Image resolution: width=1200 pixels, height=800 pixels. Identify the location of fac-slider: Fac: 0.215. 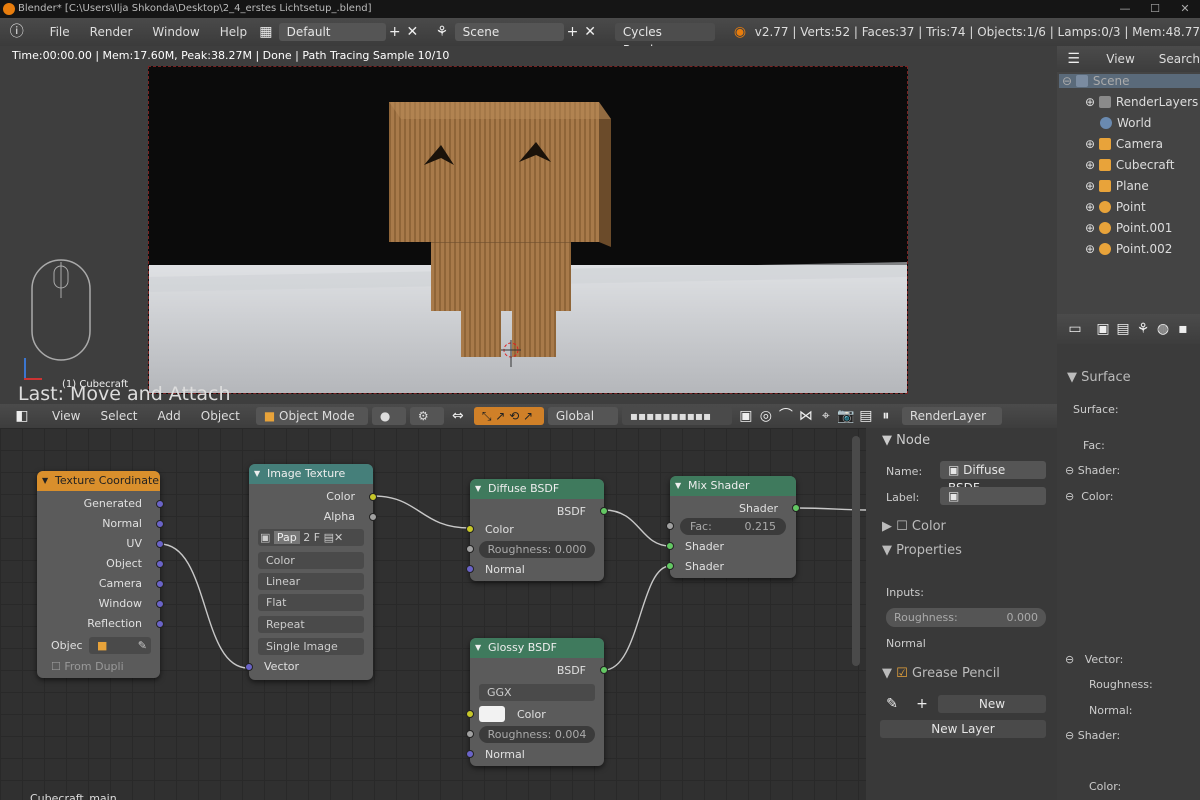
(733, 526).